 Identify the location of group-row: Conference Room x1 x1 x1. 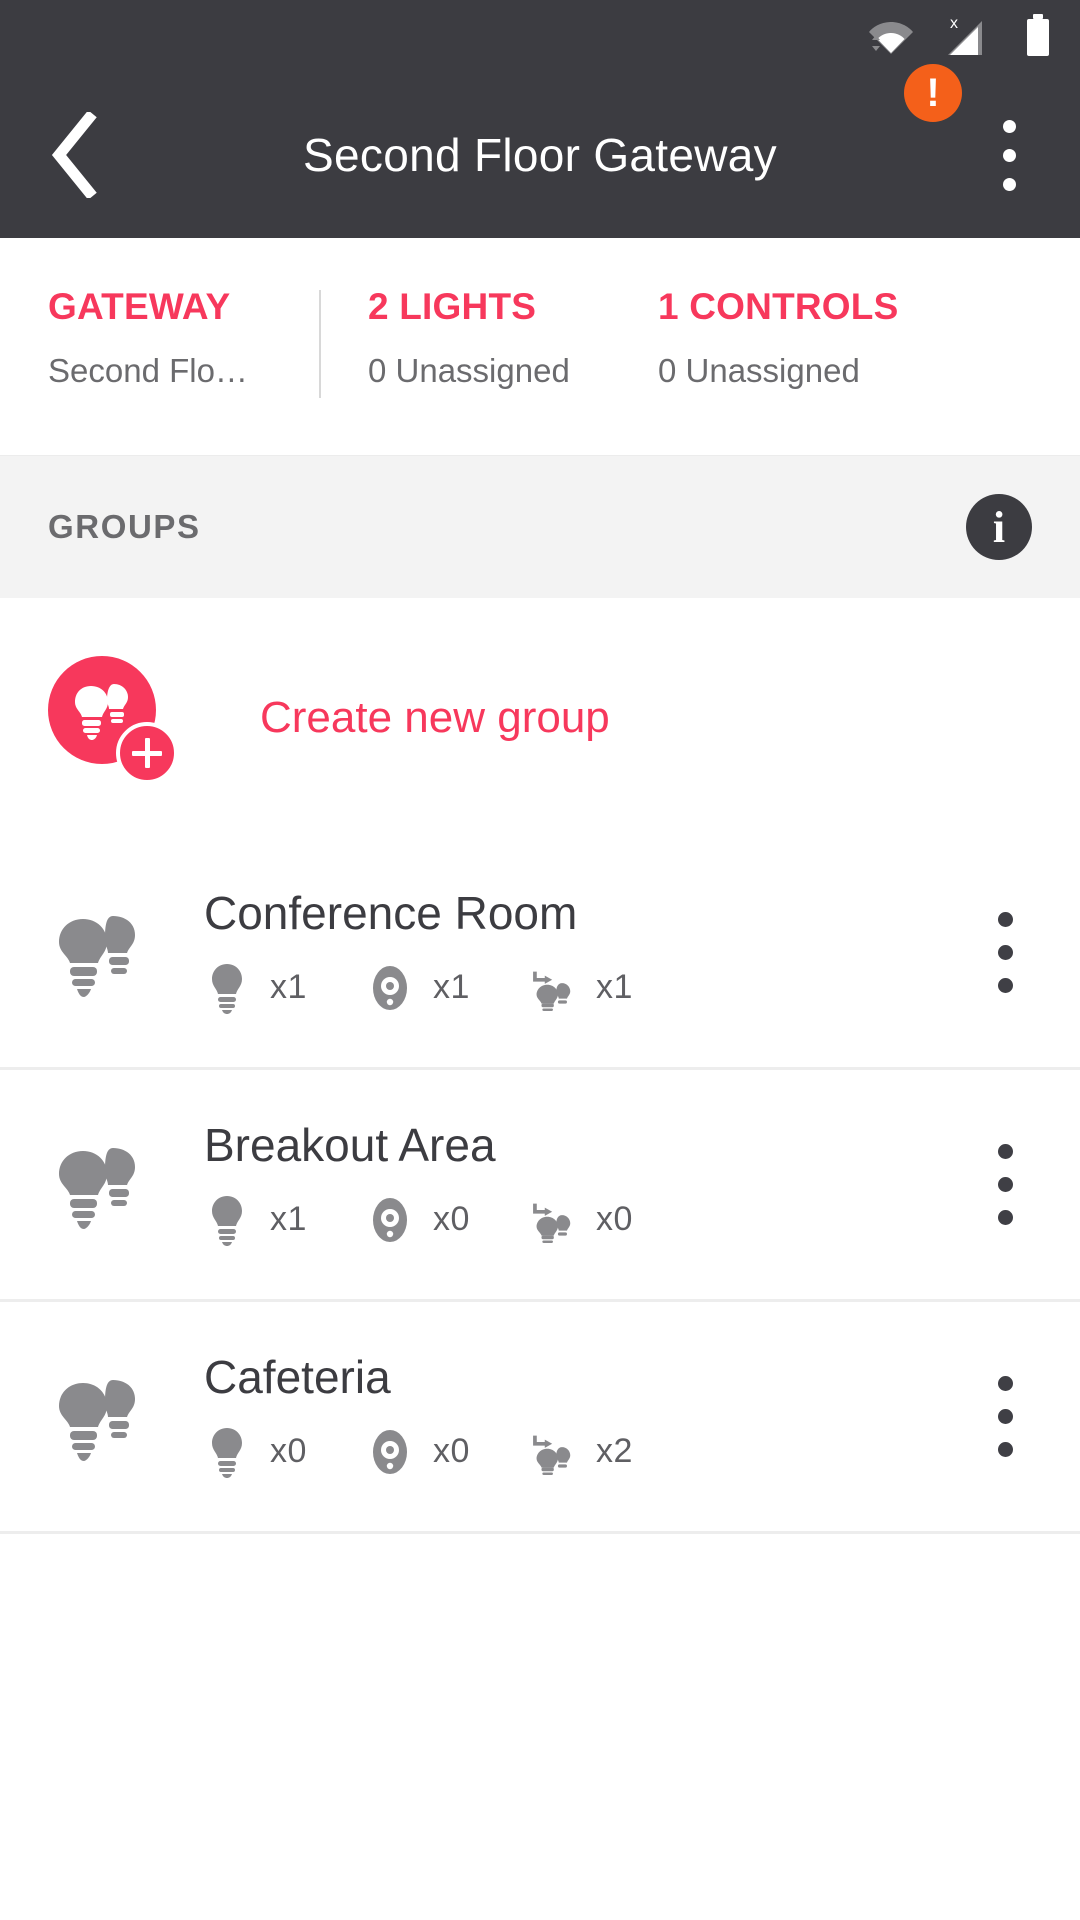
(540, 954).